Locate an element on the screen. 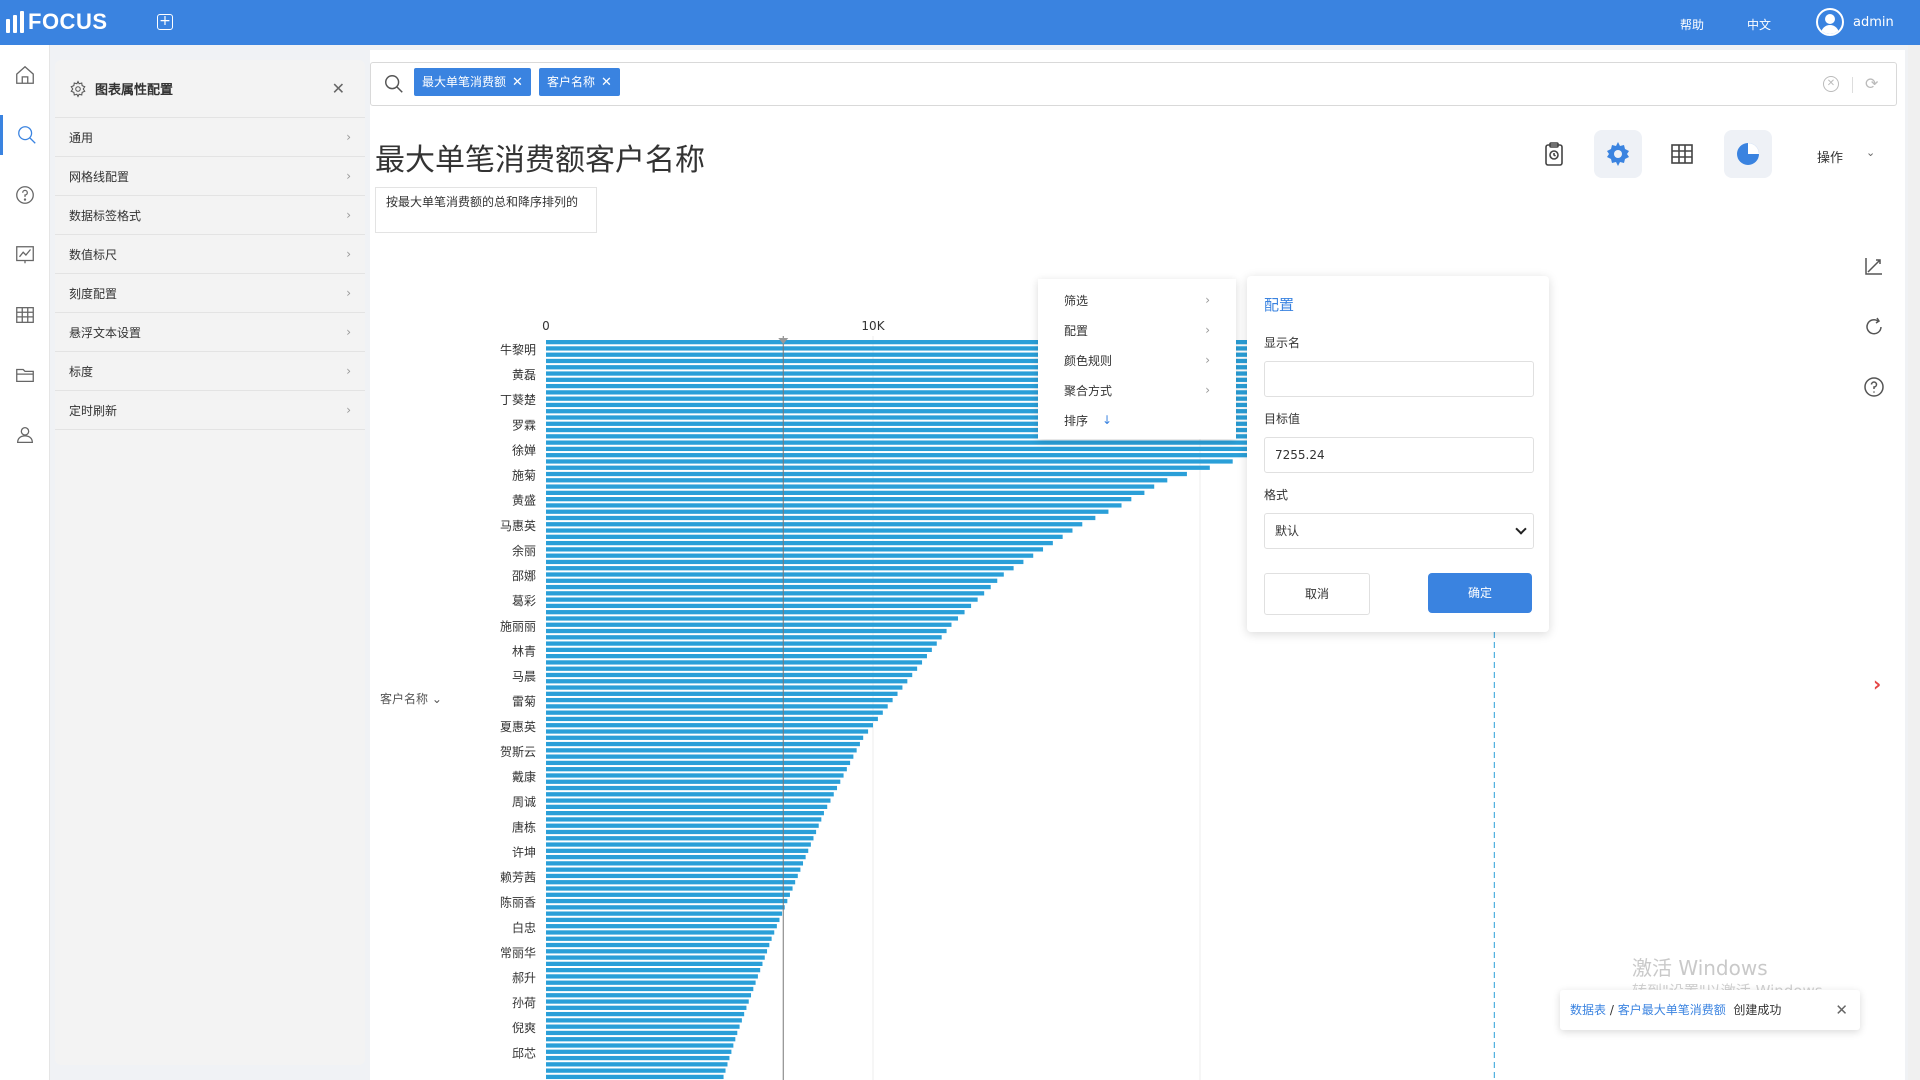  prop-item: 定时刷新 › is located at coordinates (210, 410).